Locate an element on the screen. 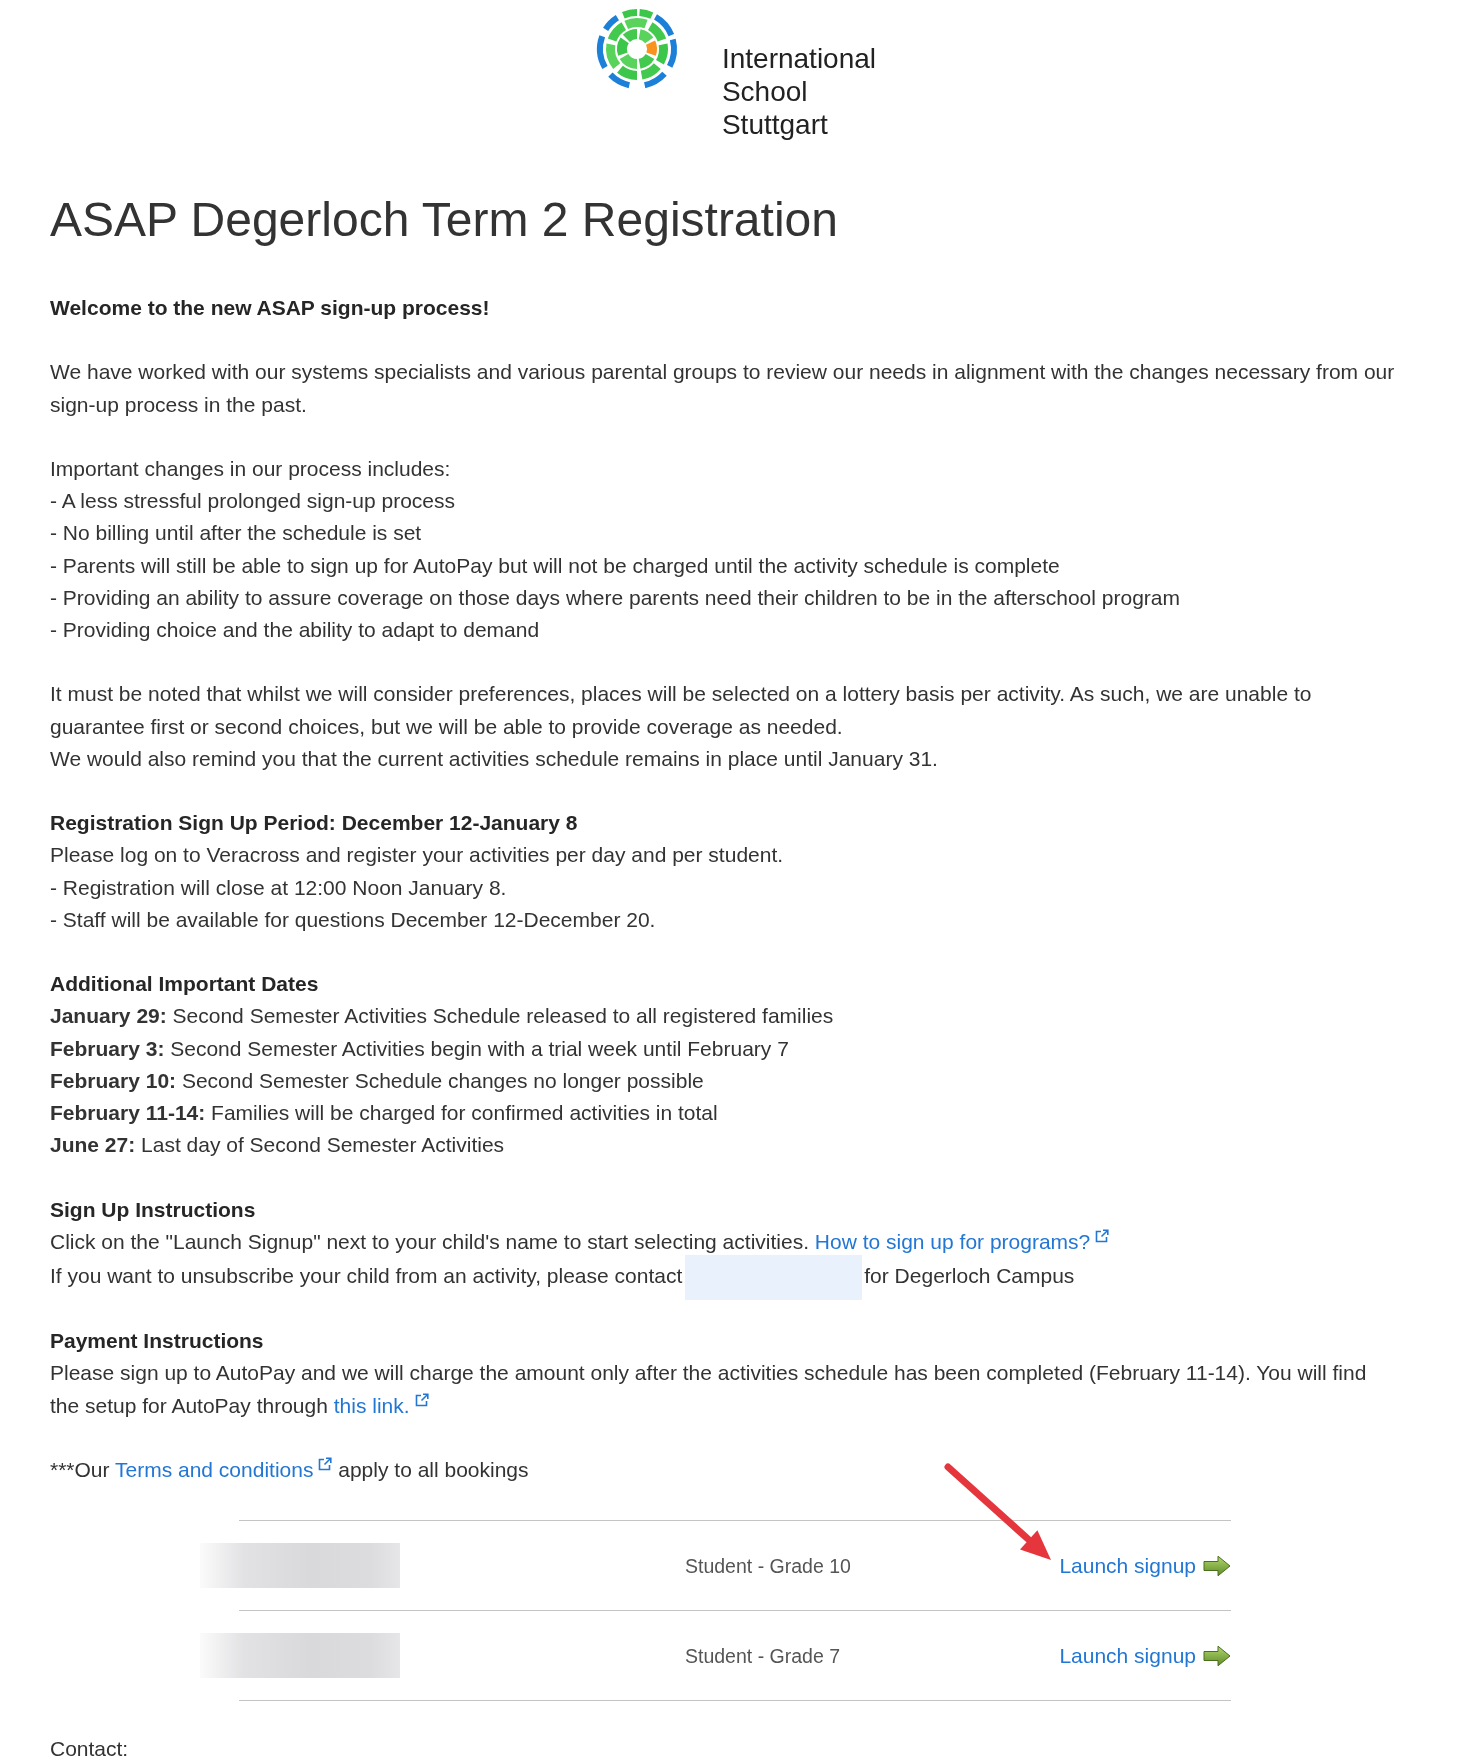  registration-line: - Registration will close at 12:00 Noon January 8. is located at coordinates (278, 887).